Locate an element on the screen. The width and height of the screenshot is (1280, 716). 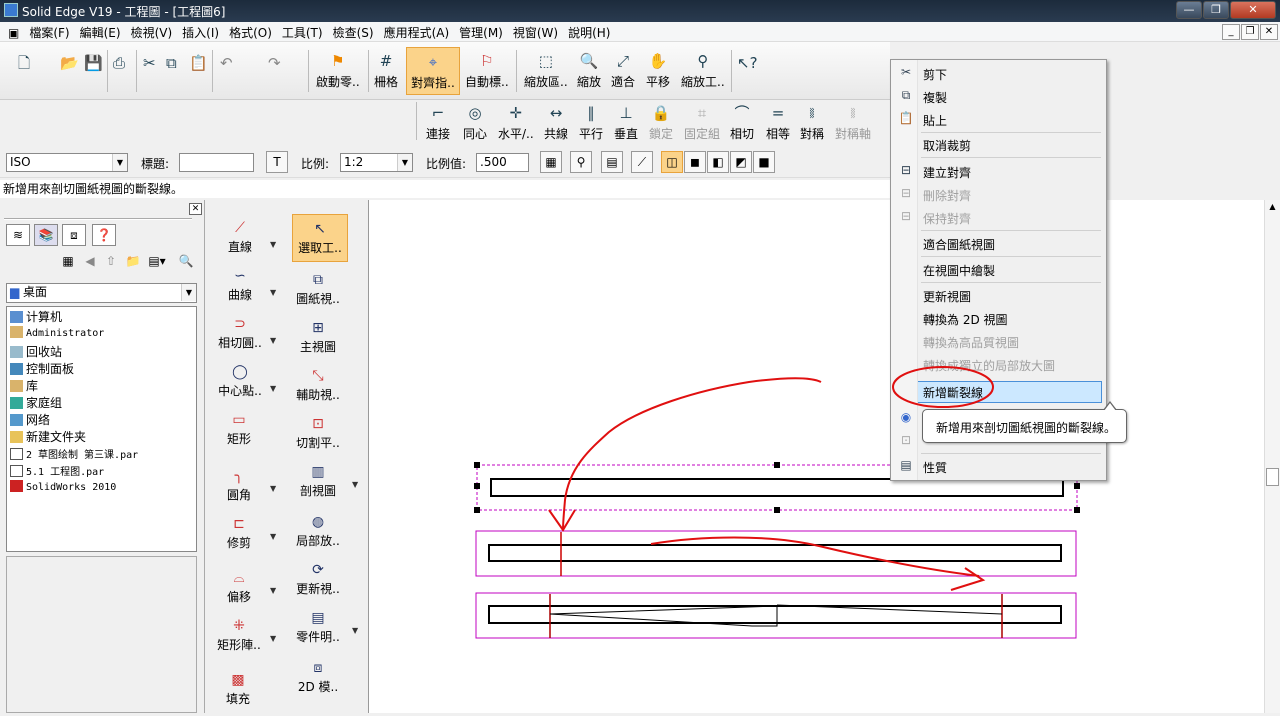
section-view-tool: ▥ 剖視圖 is located at coordinates (318, 481).